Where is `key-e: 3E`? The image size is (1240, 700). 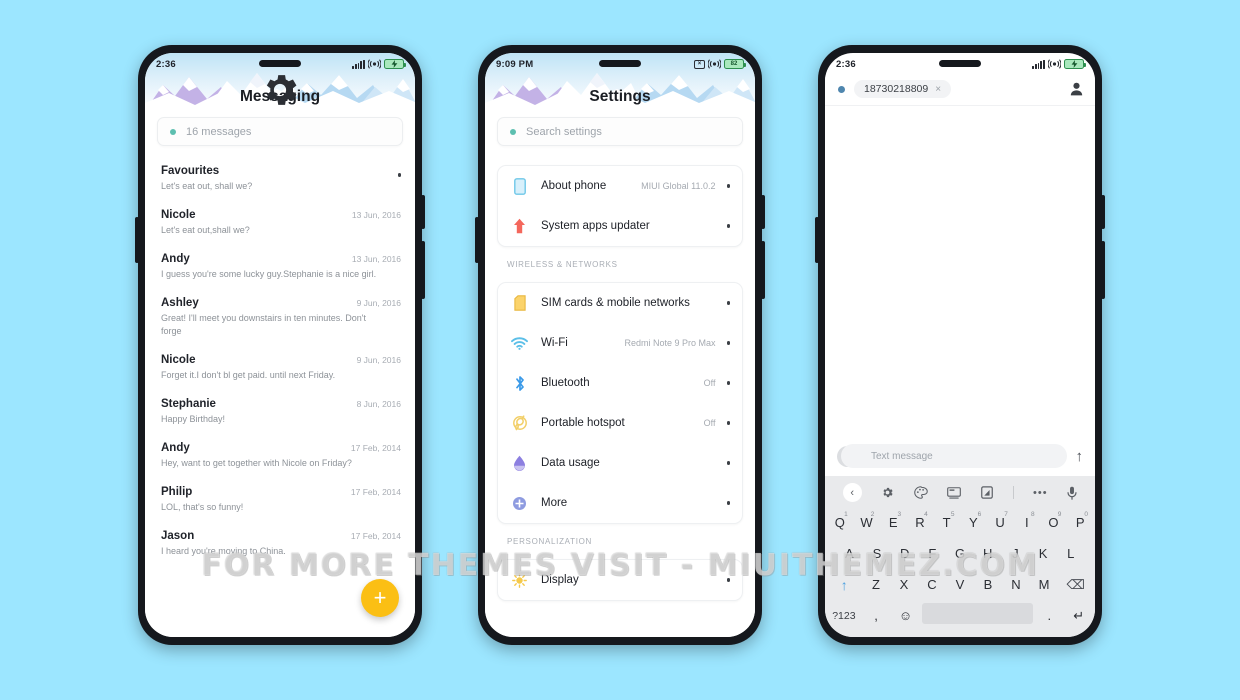 key-e: 3E is located at coordinates (893, 522).